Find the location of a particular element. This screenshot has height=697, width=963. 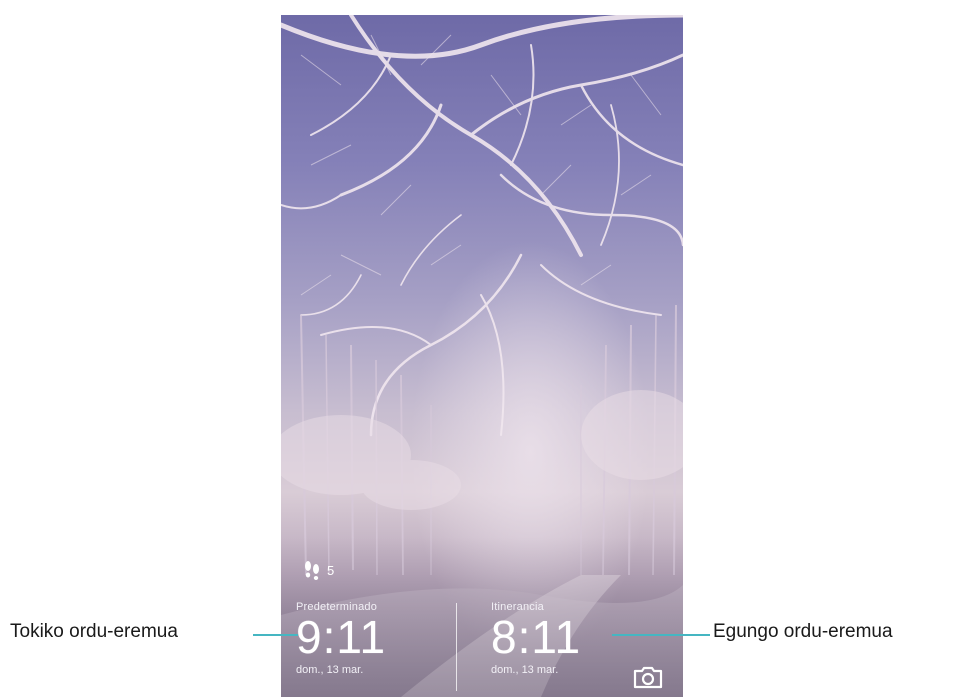

step-counter: 5 is located at coordinates (318, 570).